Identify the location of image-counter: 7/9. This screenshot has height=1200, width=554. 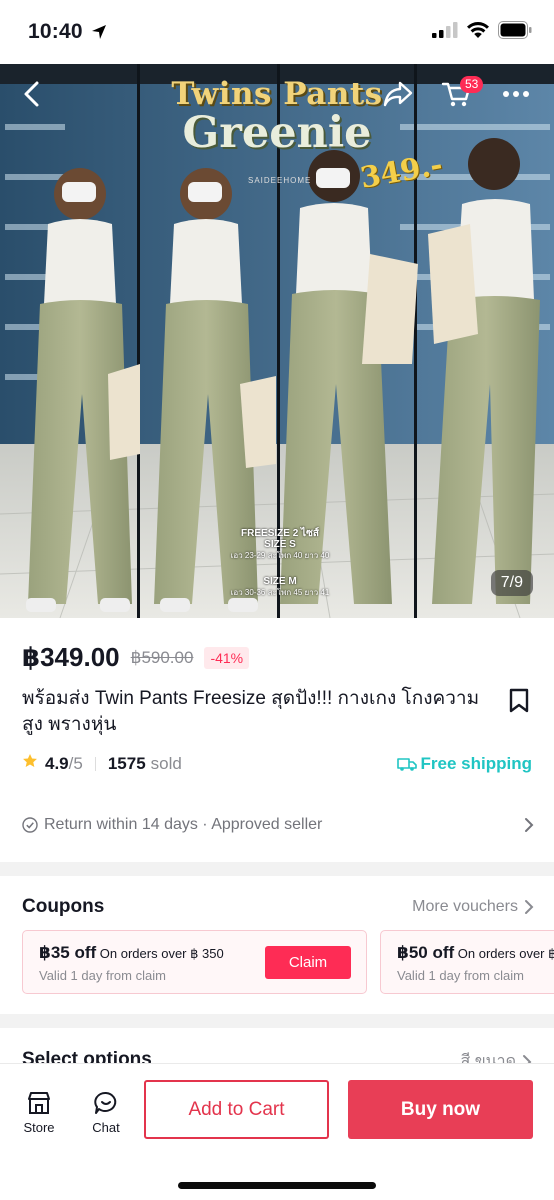
(511, 583).